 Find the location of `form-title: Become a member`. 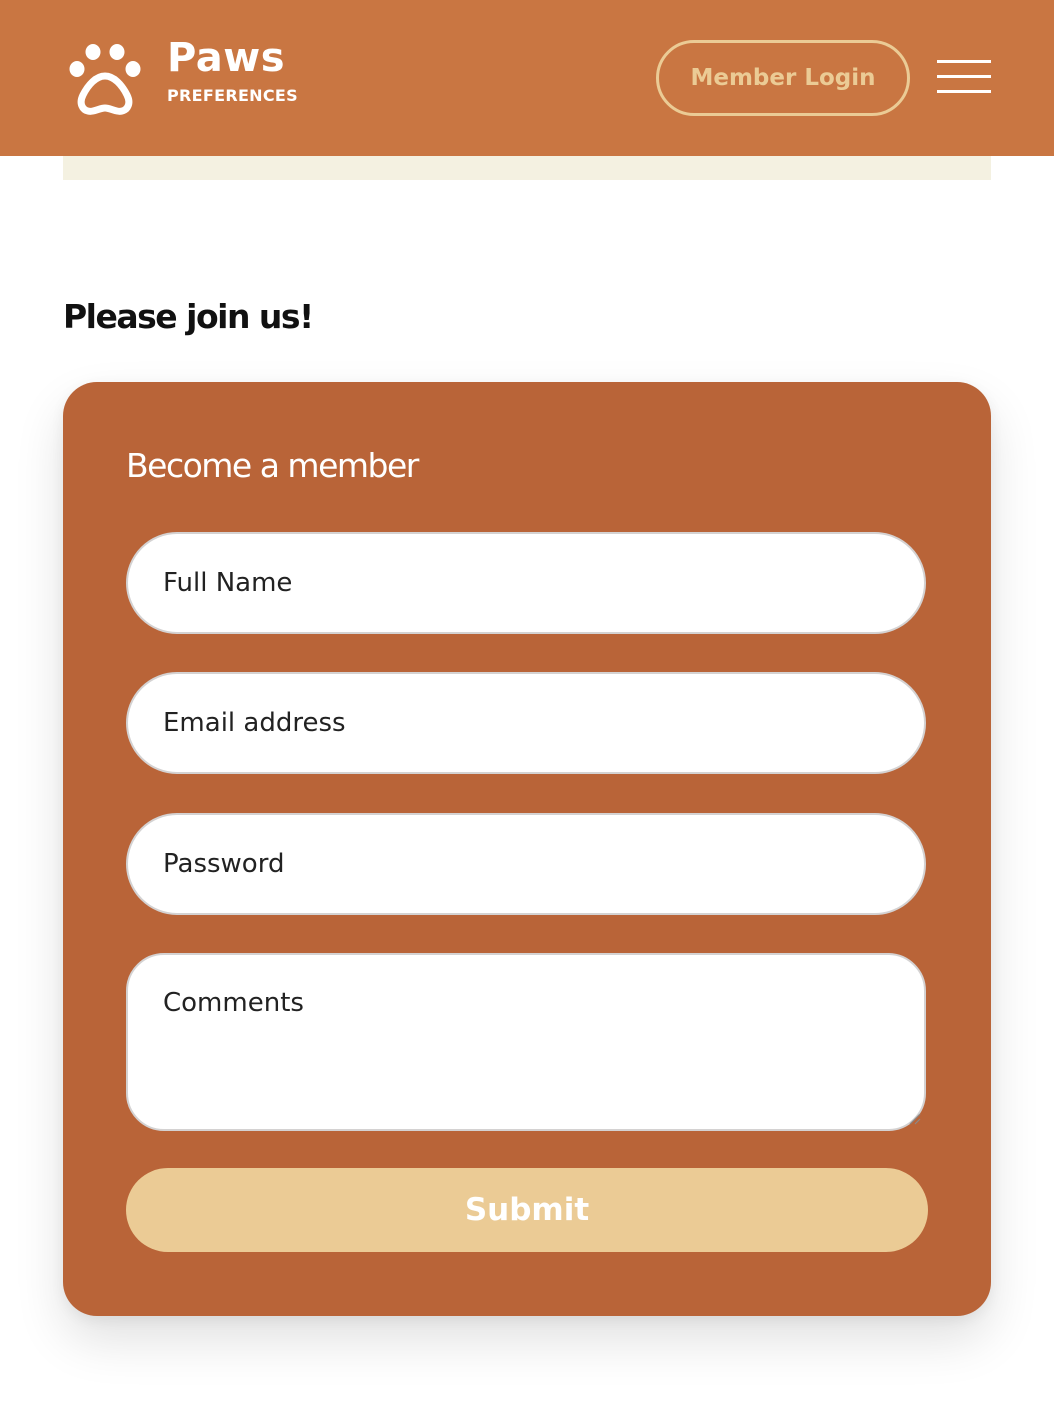

form-title: Become a member is located at coordinates (272, 465).